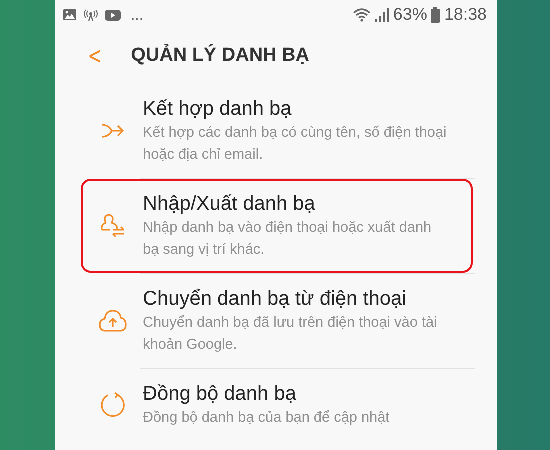 The height and width of the screenshot is (450, 550). I want to click on battery-percent: 63%, so click(410, 15).